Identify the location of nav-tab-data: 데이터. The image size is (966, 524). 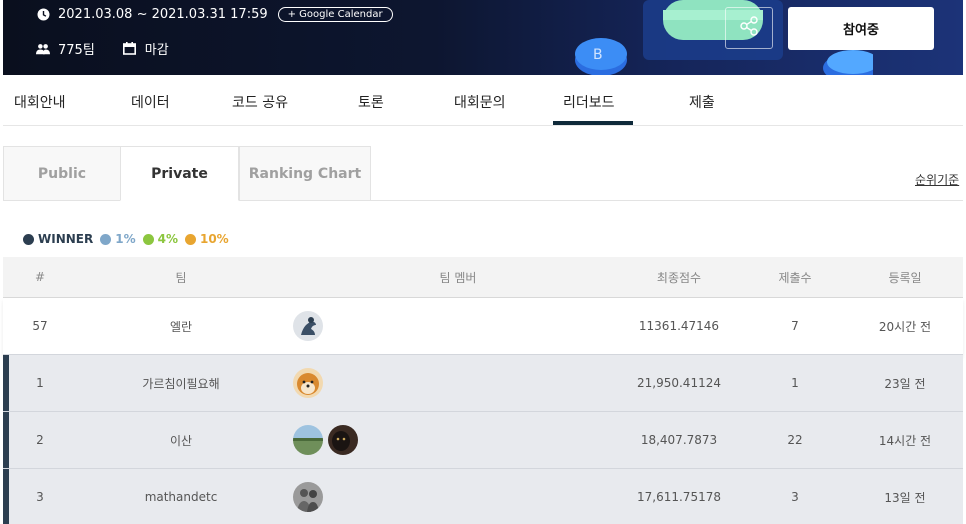
(150, 102).